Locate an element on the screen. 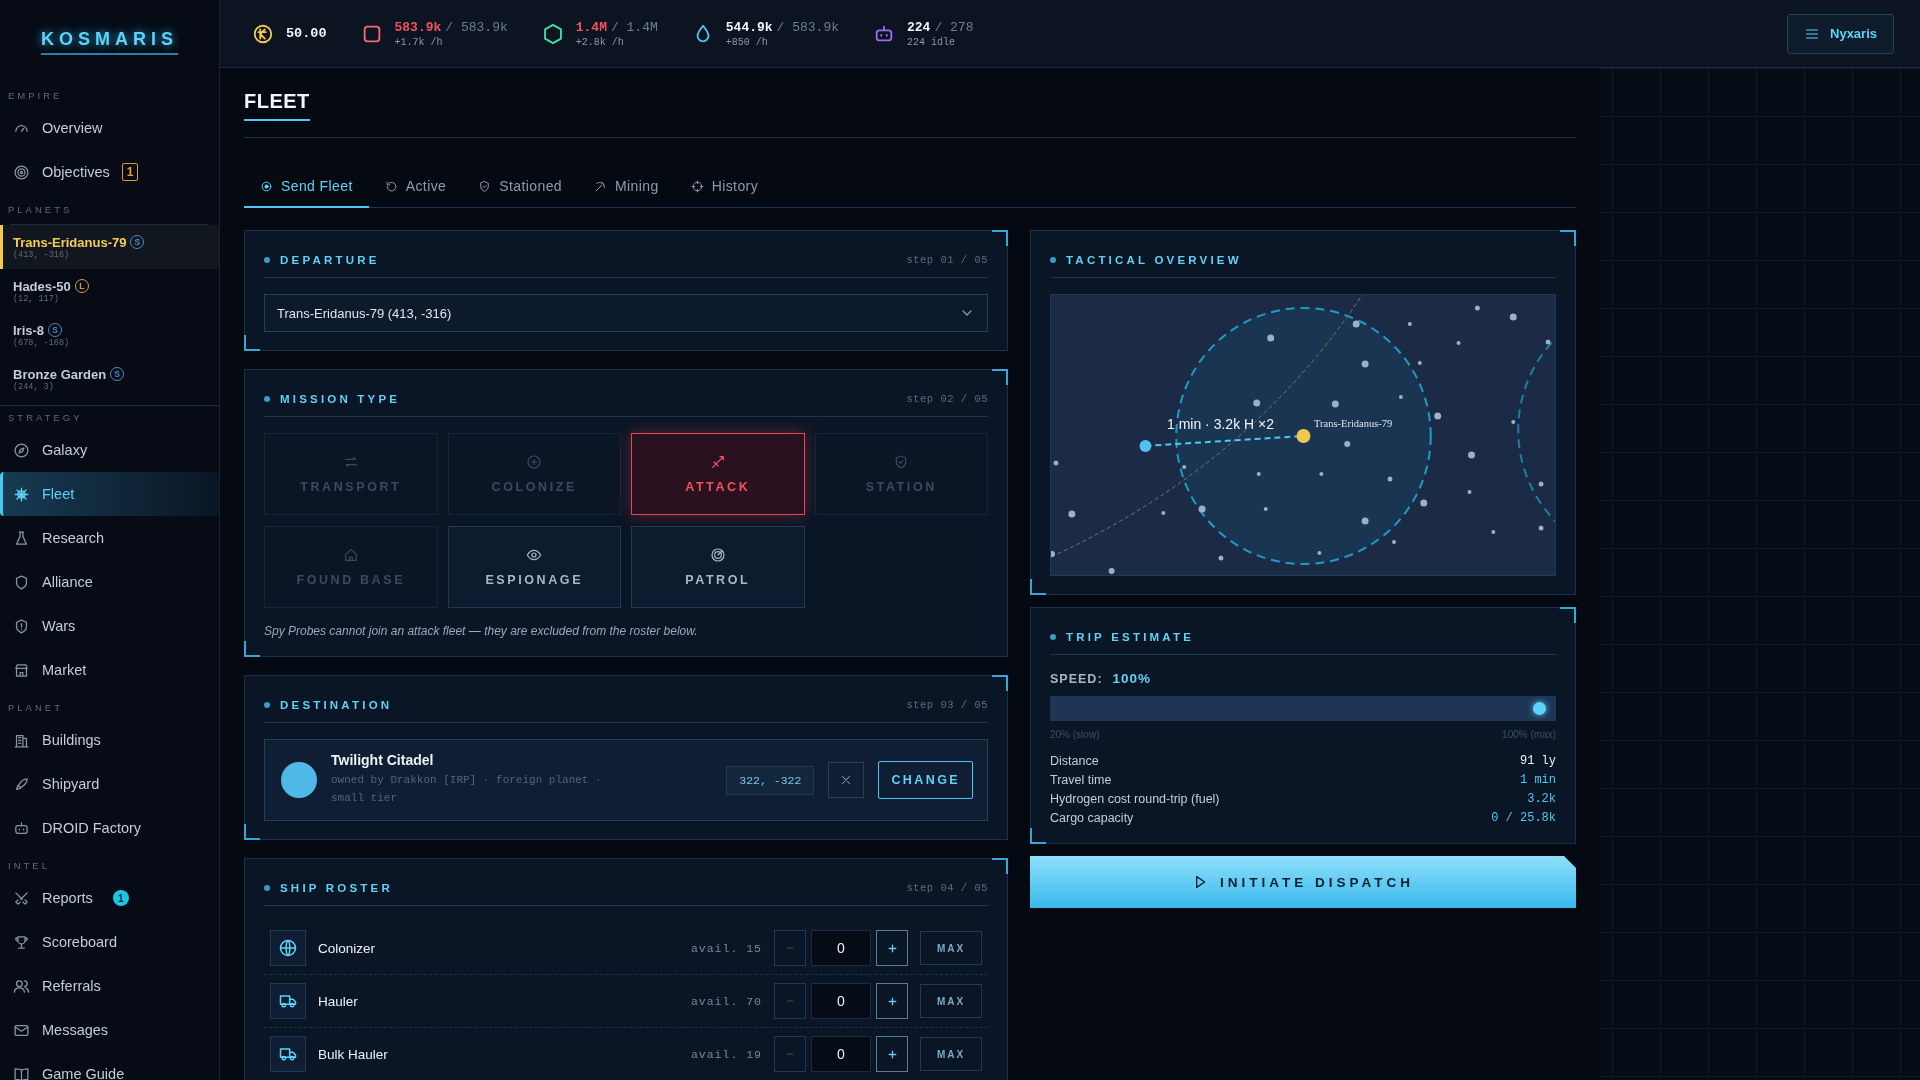 Image resolution: width=1920 pixels, height=1080 pixels. planet-item: Iris-8 S (678, -168) is located at coordinates (109, 335).